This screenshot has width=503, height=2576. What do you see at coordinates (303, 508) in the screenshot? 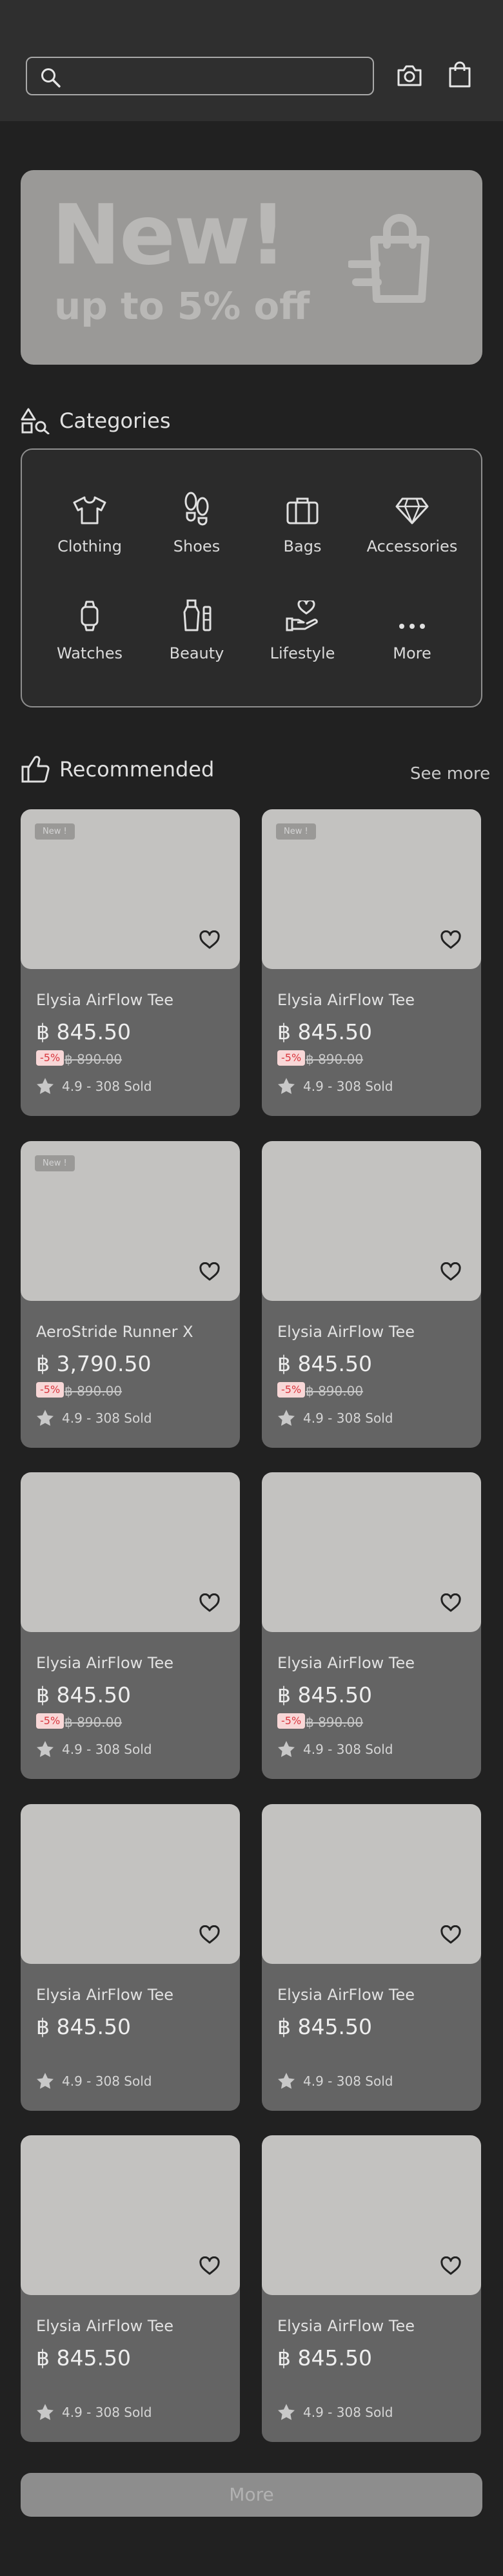
I see `briefcase-icon` at bounding box center [303, 508].